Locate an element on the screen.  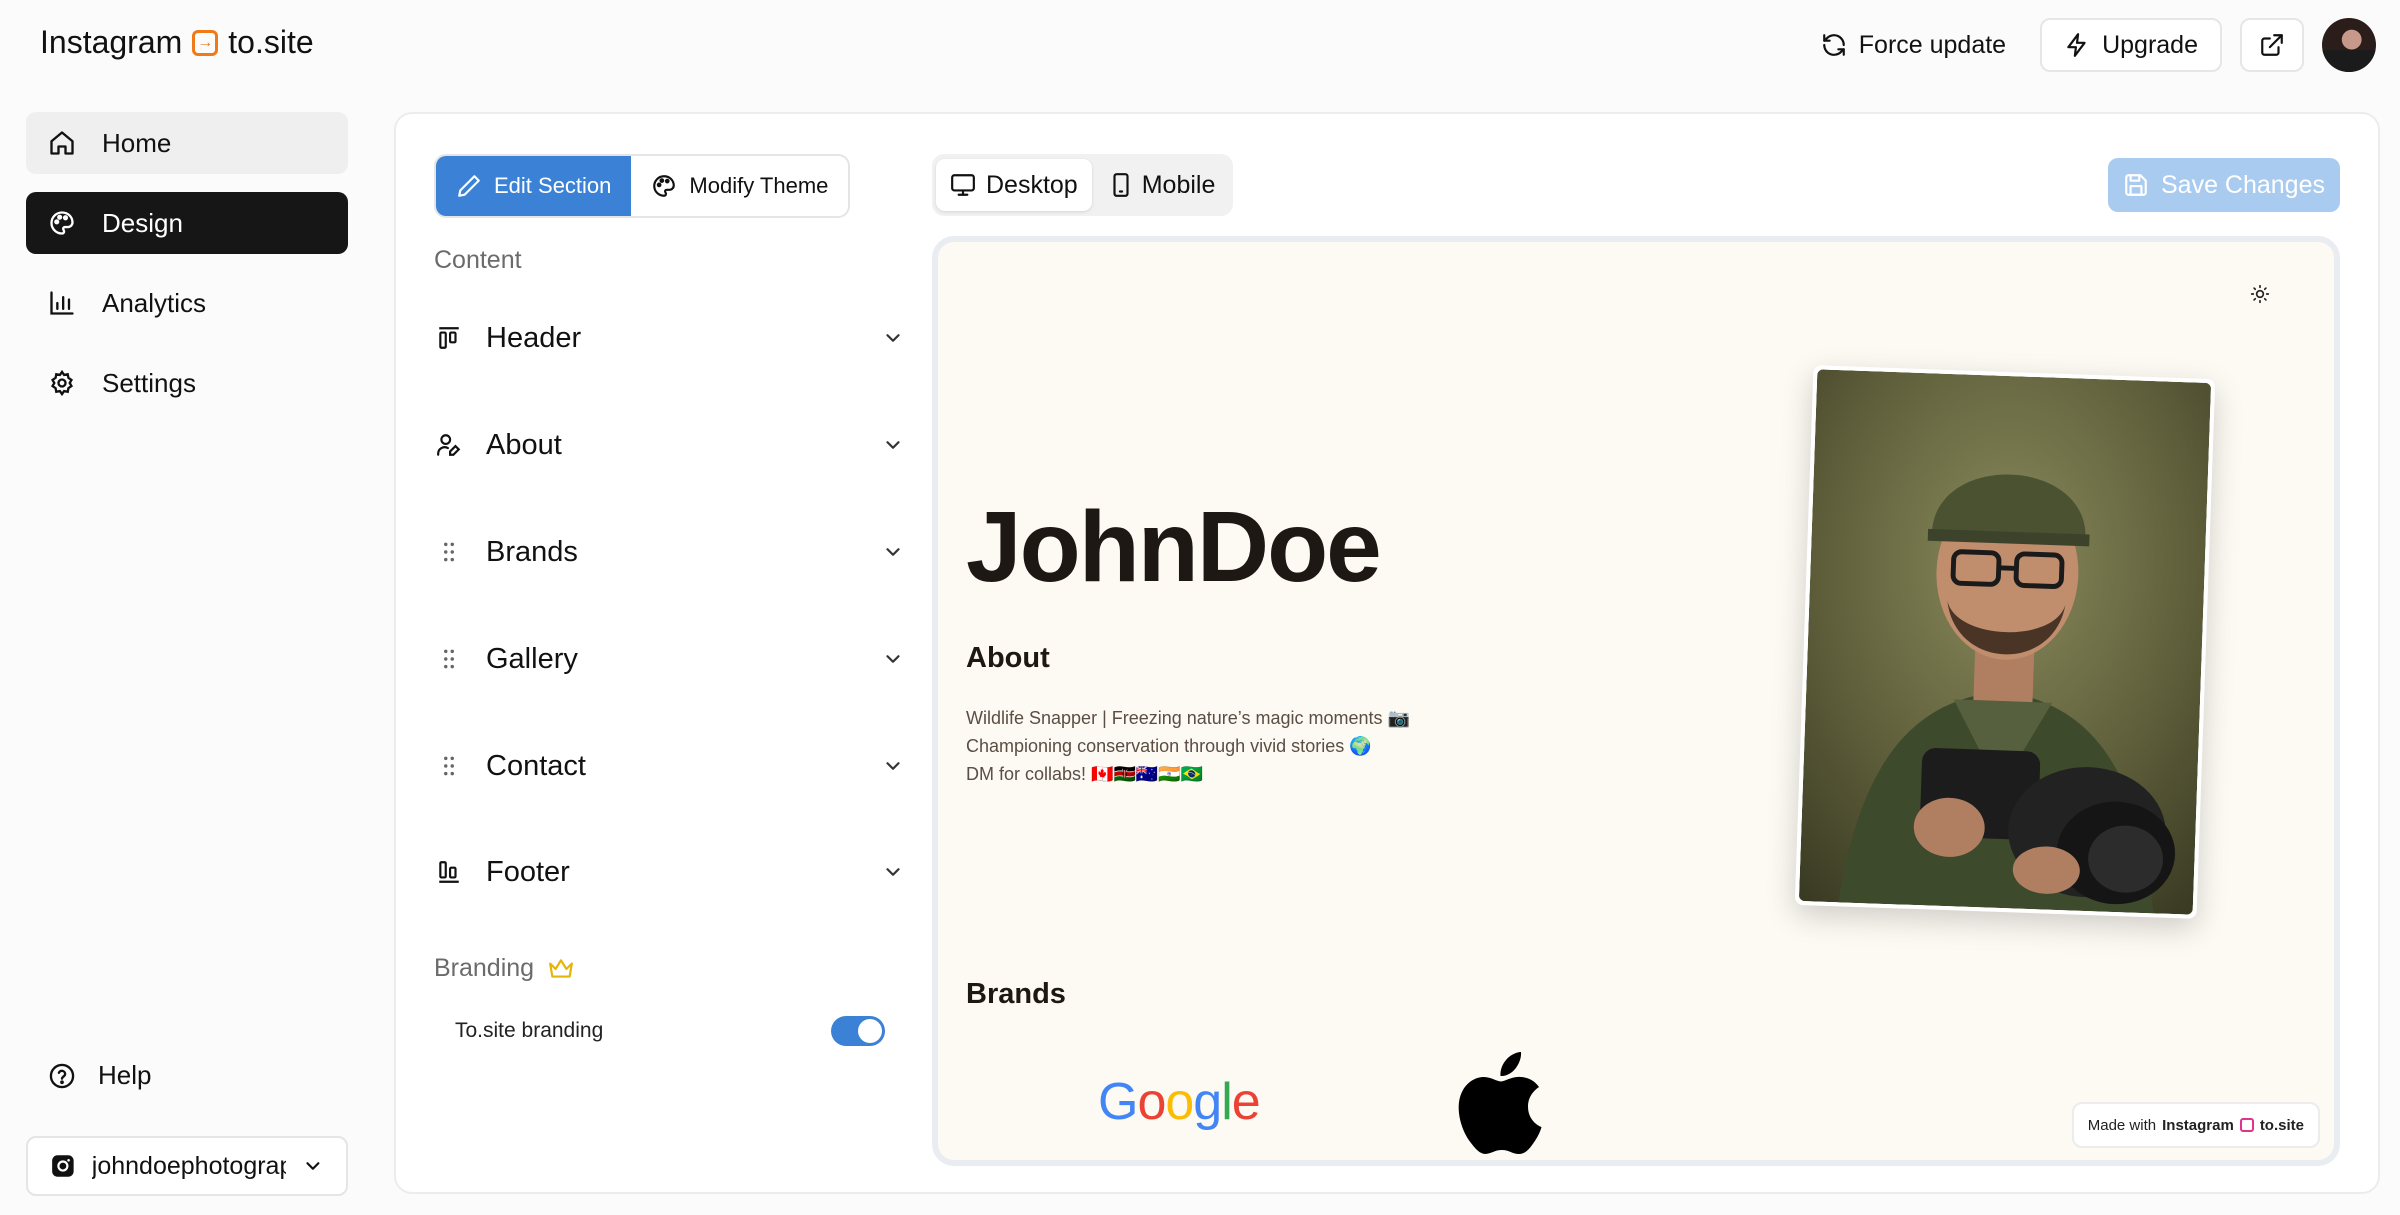
sidebar-item-settings: Settings is located at coordinates (187, 383).